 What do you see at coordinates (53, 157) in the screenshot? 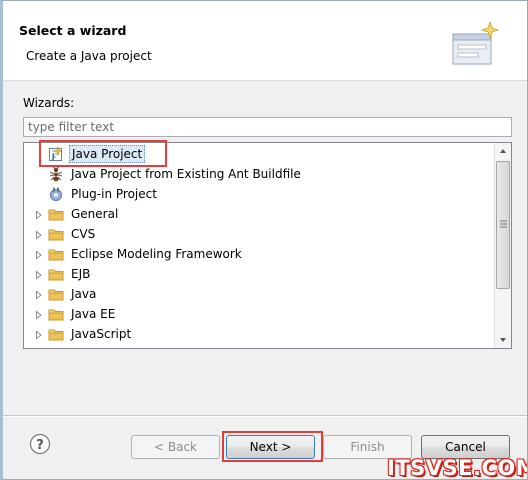
I see `svg-text: J` at bounding box center [53, 157].